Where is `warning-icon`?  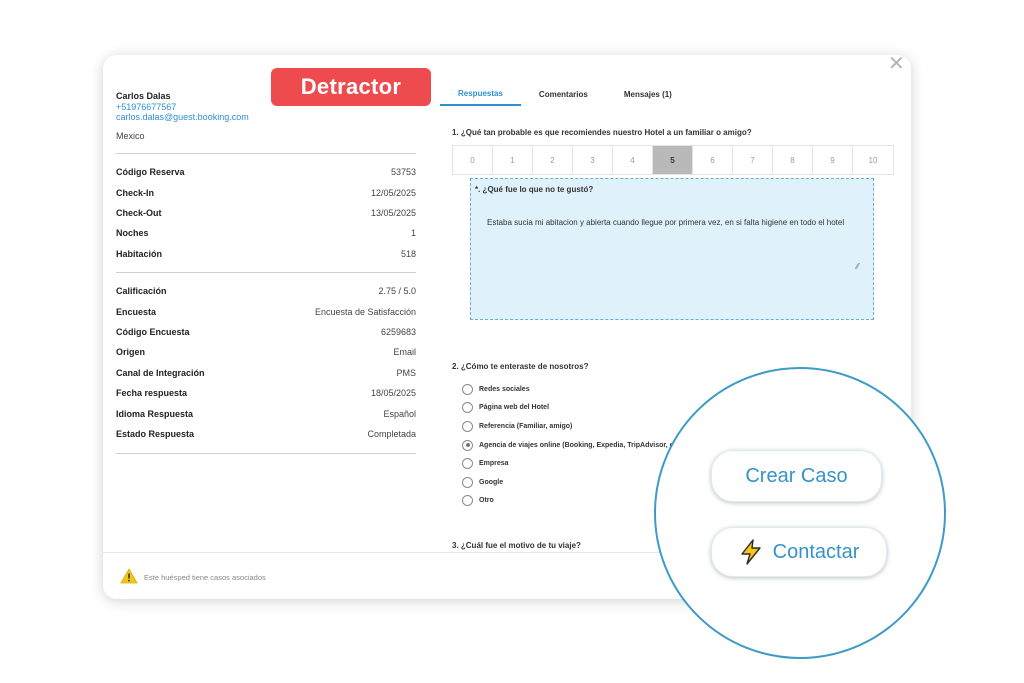
warning-icon is located at coordinates (129, 576).